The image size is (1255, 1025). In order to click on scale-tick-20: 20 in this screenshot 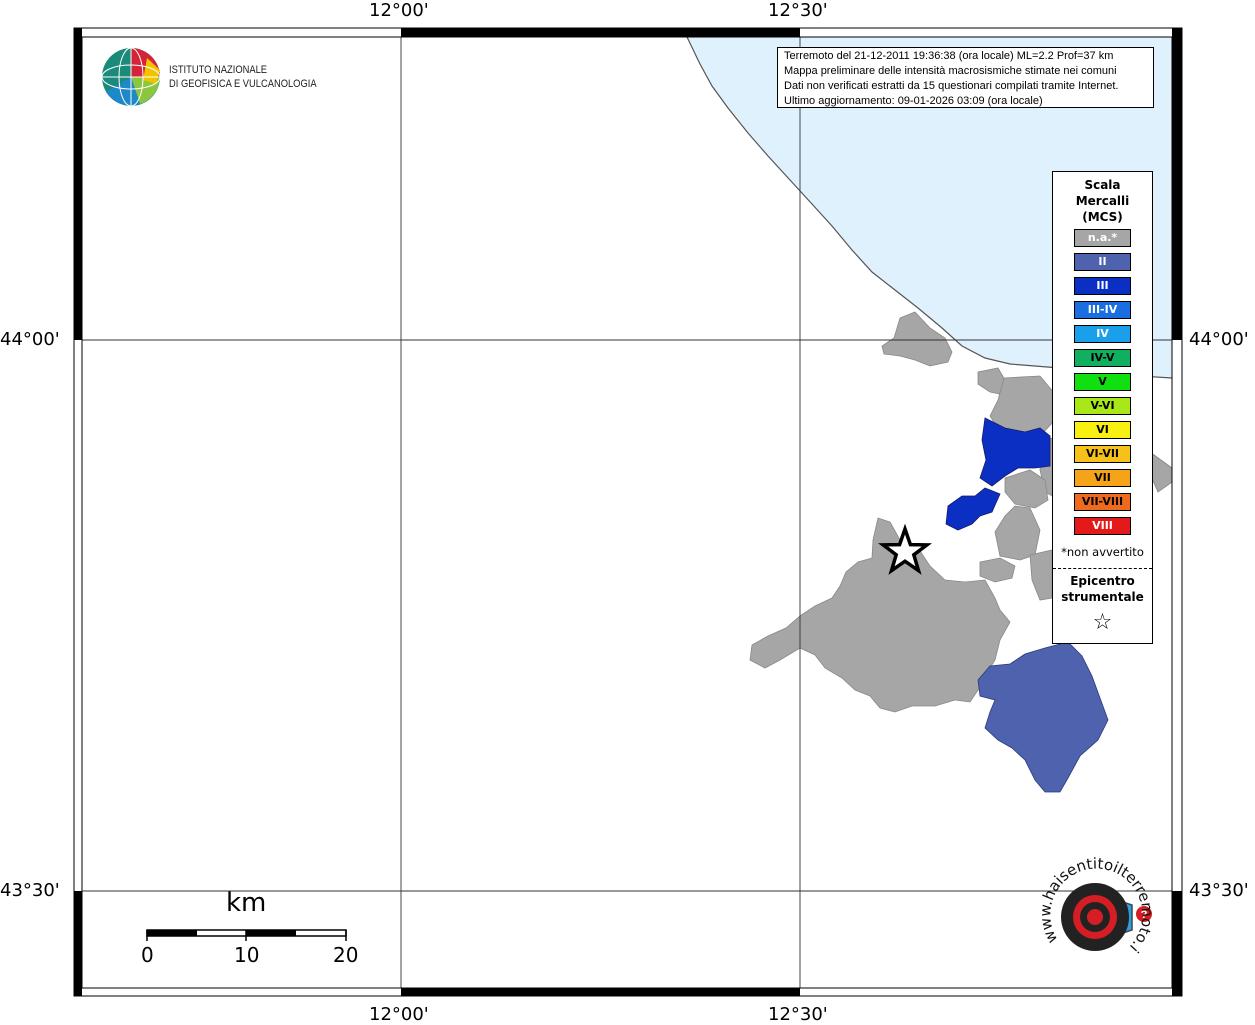, I will do `click(346, 955)`.